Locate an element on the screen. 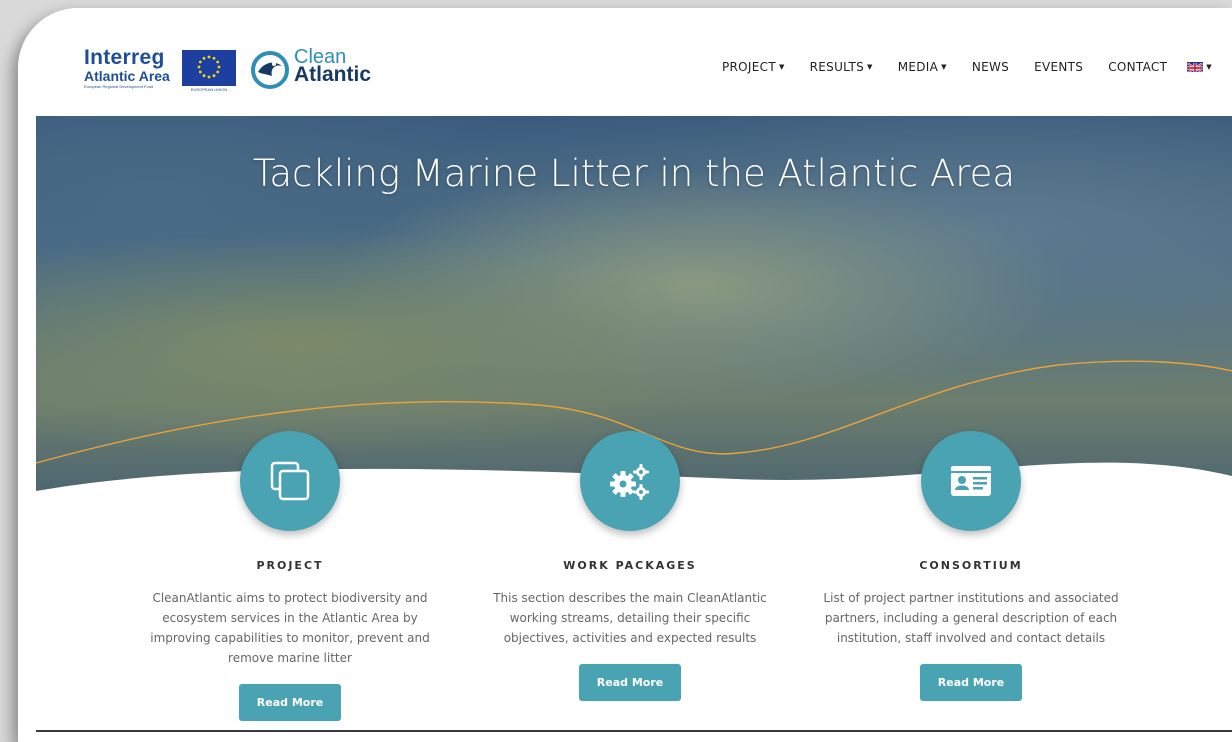 The height and width of the screenshot is (742, 1232). nav-item-label: EVENTS is located at coordinates (1059, 67).